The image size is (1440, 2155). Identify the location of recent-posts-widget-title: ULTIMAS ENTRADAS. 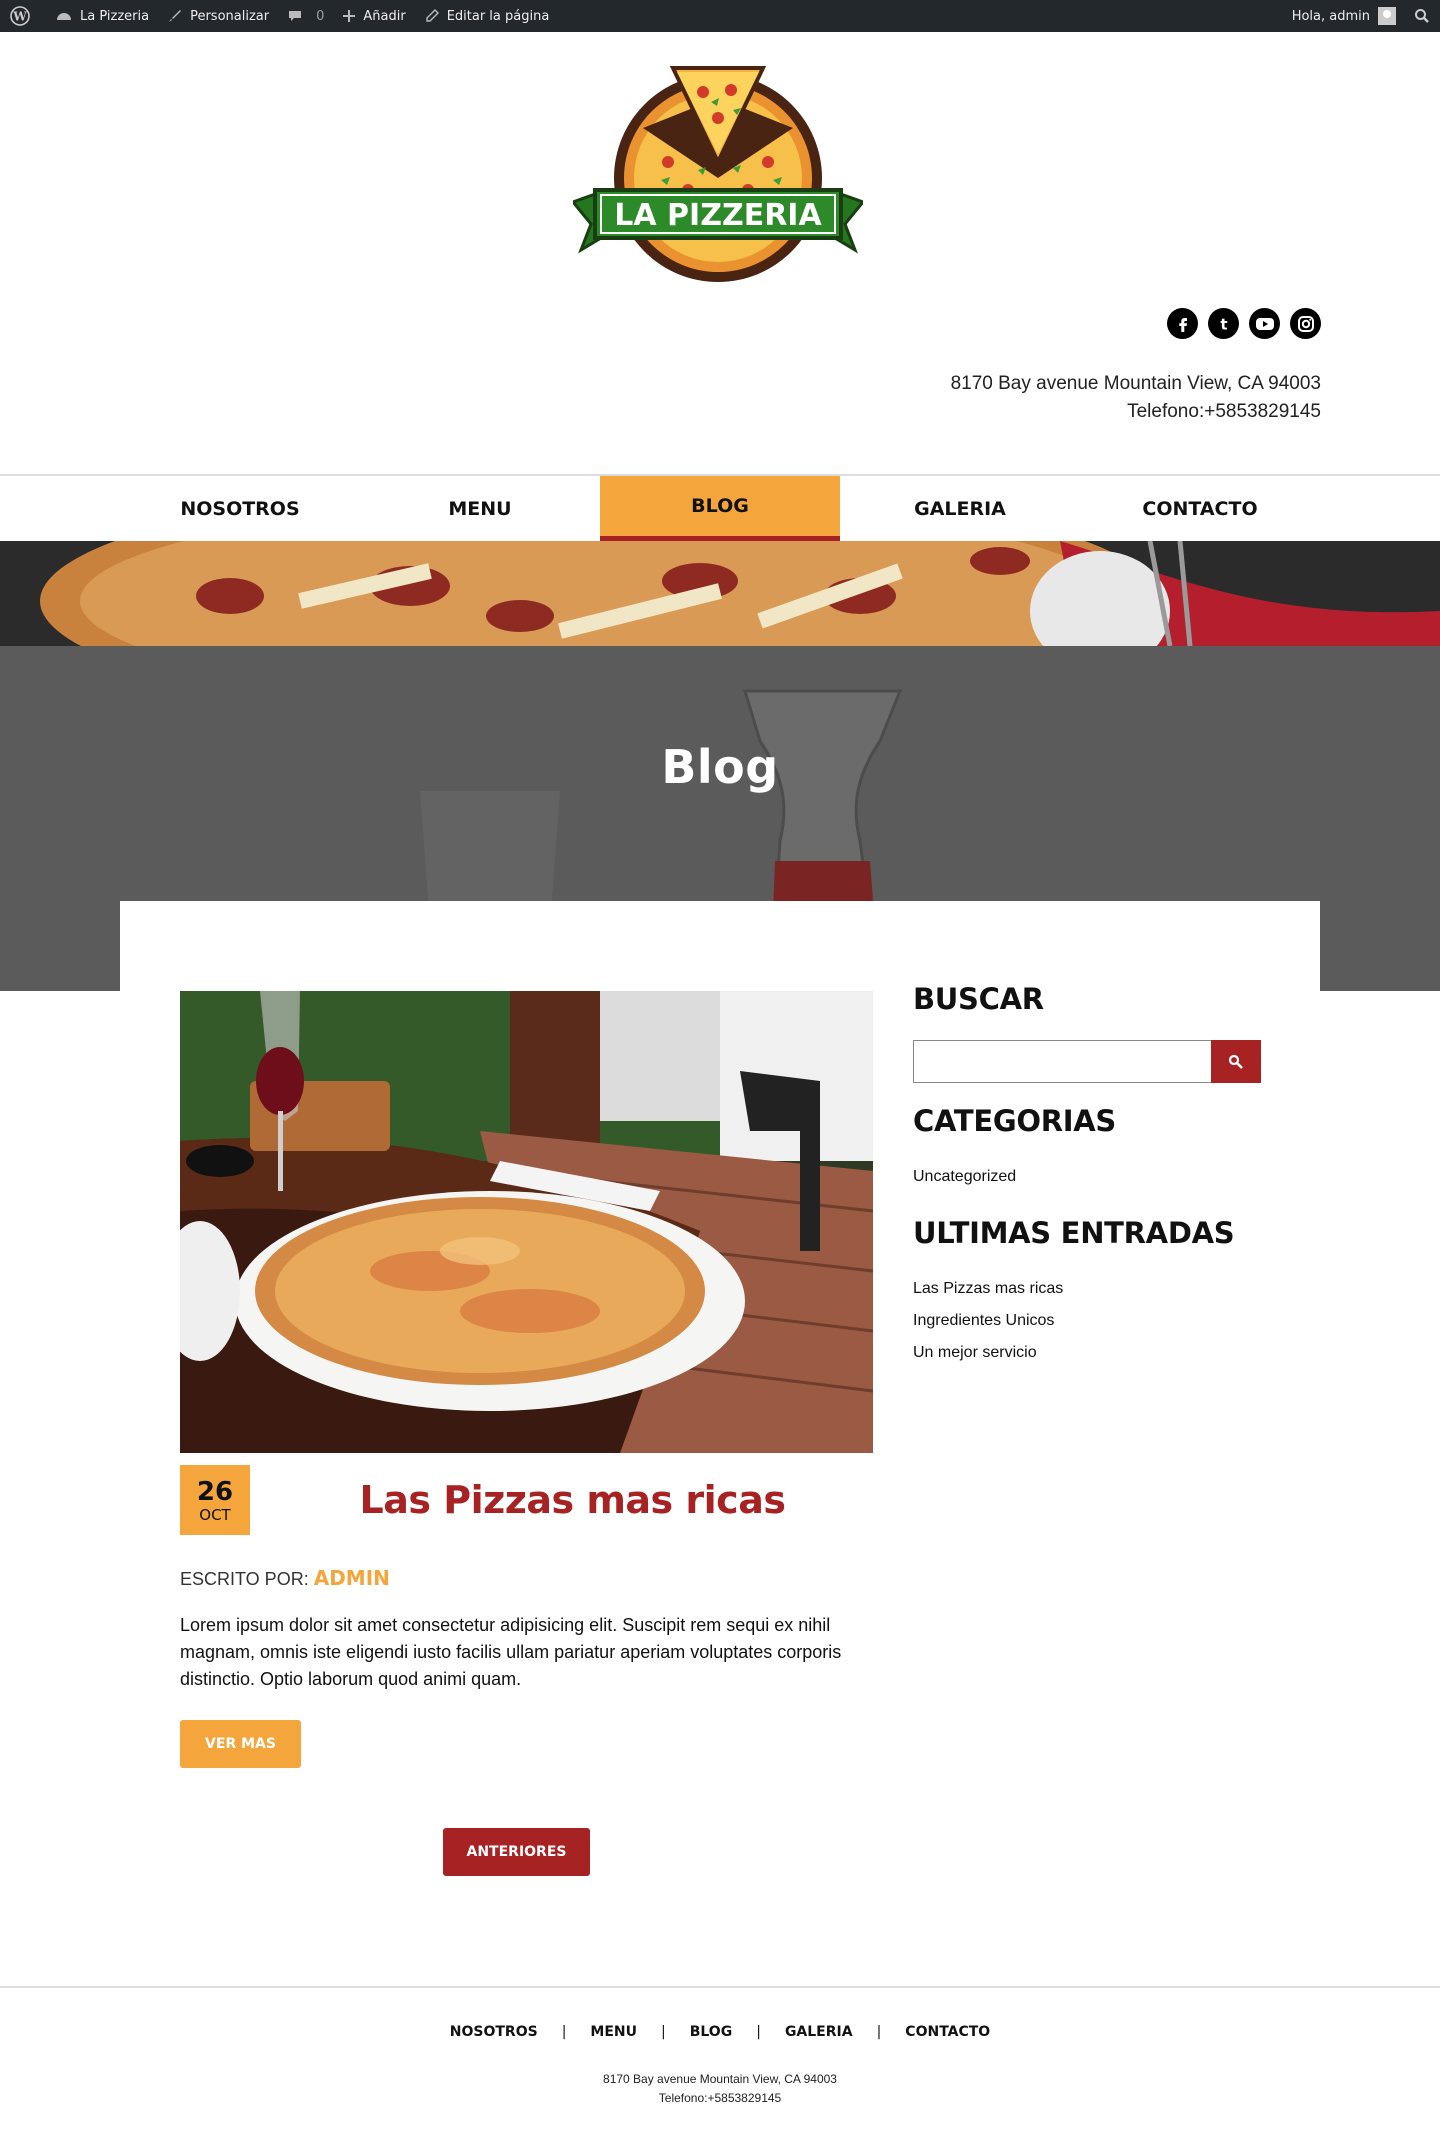
(1074, 1233).